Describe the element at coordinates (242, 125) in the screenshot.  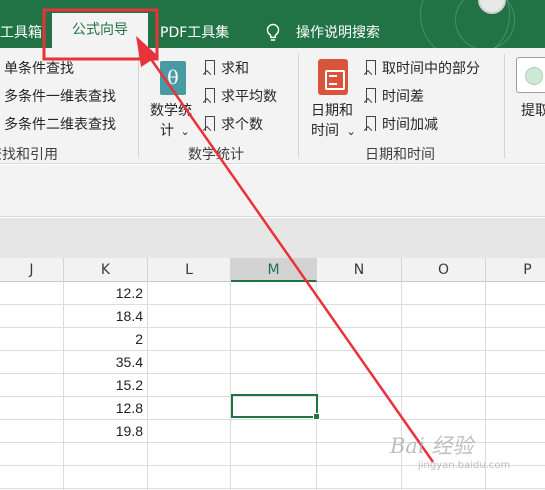
I see `count-label: 求个数` at that location.